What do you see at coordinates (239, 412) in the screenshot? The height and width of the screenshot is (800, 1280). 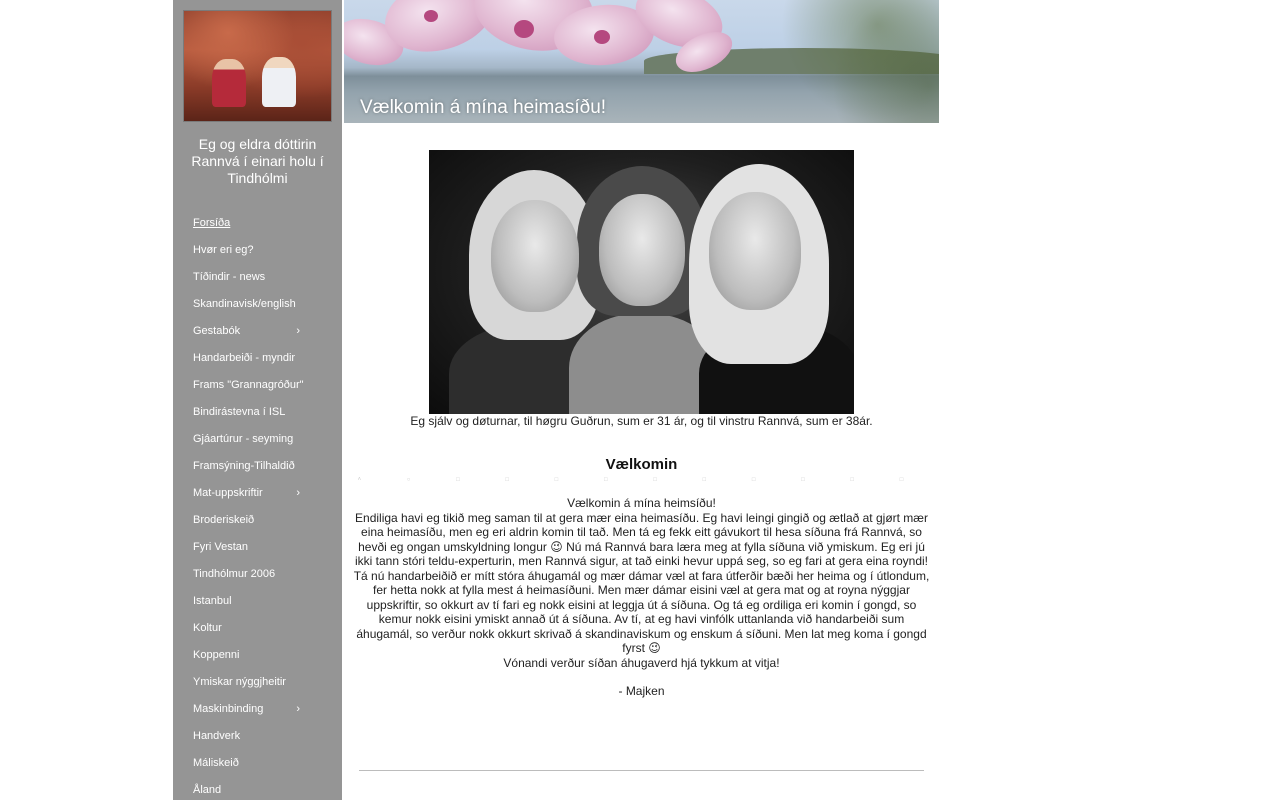 I see `nav-item-label: Bindirástevna í ISL` at bounding box center [239, 412].